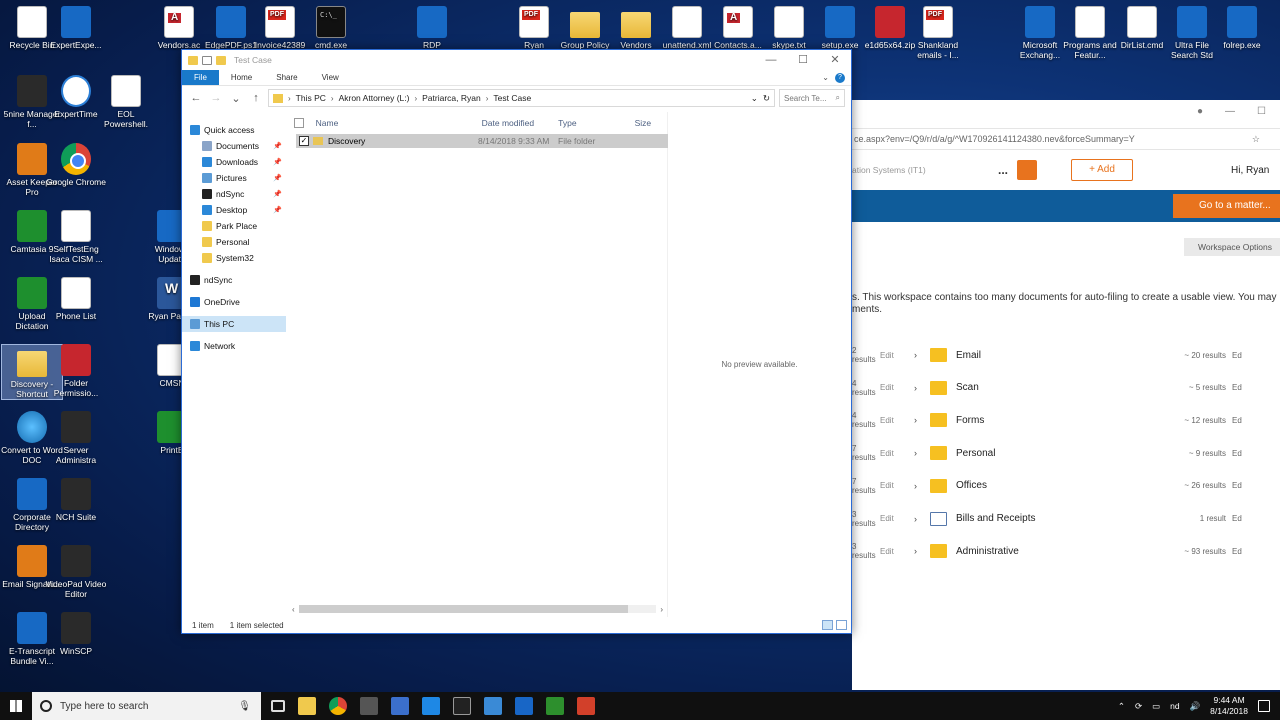  Describe the element at coordinates (555, 706) in the screenshot. I see `camtasia-taskbar-icon` at that location.